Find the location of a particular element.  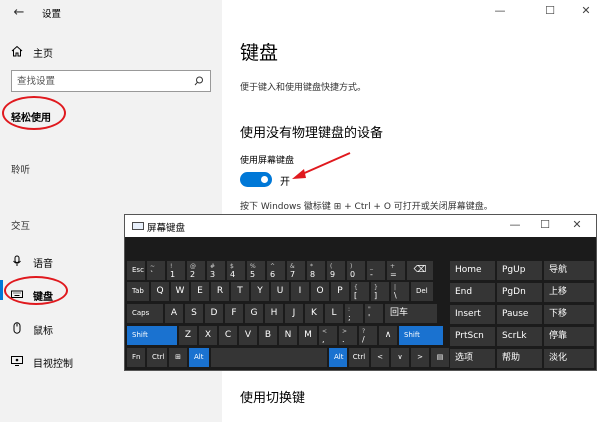

key: ∨ is located at coordinates (400, 357).